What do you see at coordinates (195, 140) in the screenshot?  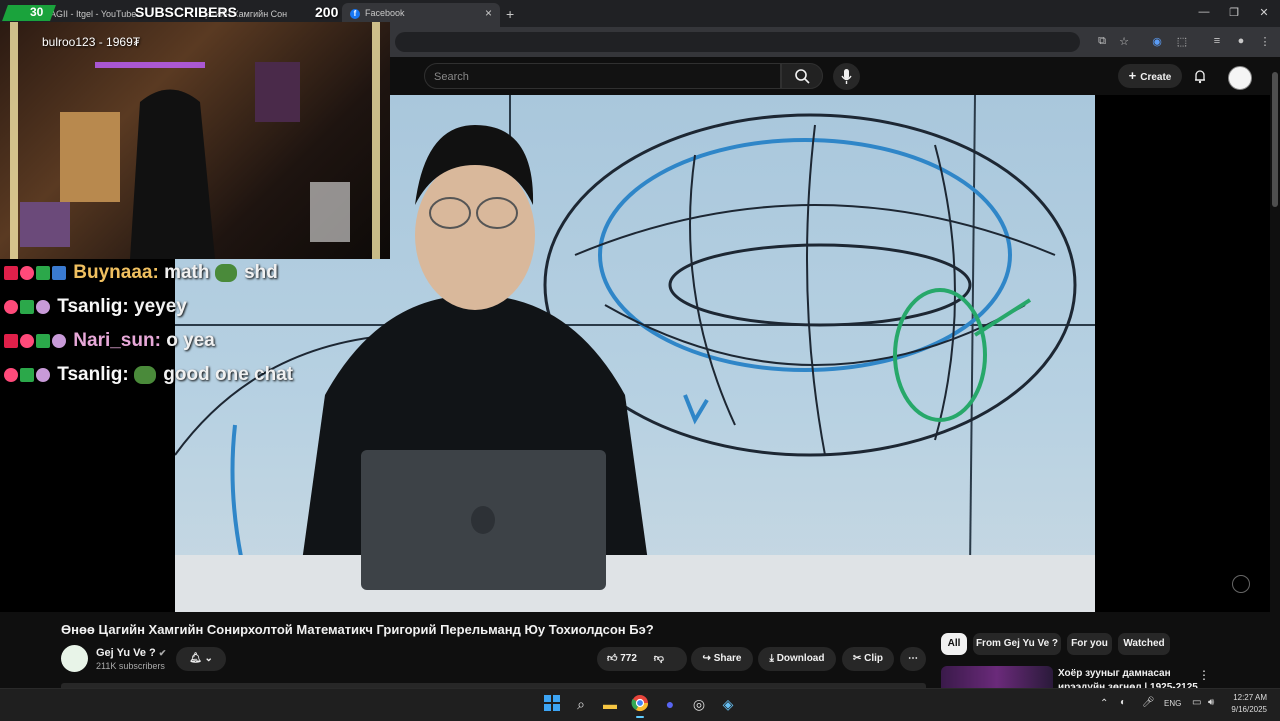 I see `webcam-feed` at bounding box center [195, 140].